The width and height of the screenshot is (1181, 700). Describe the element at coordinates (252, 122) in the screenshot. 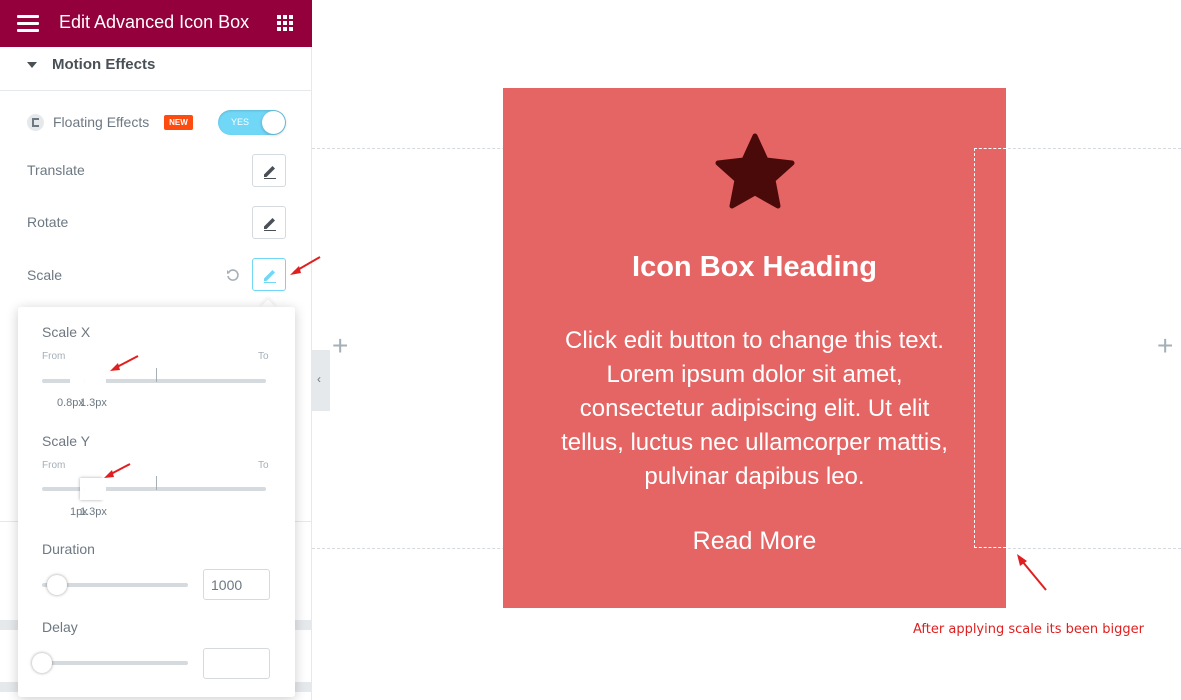

I see `floating-effects-toggle: YES` at that location.